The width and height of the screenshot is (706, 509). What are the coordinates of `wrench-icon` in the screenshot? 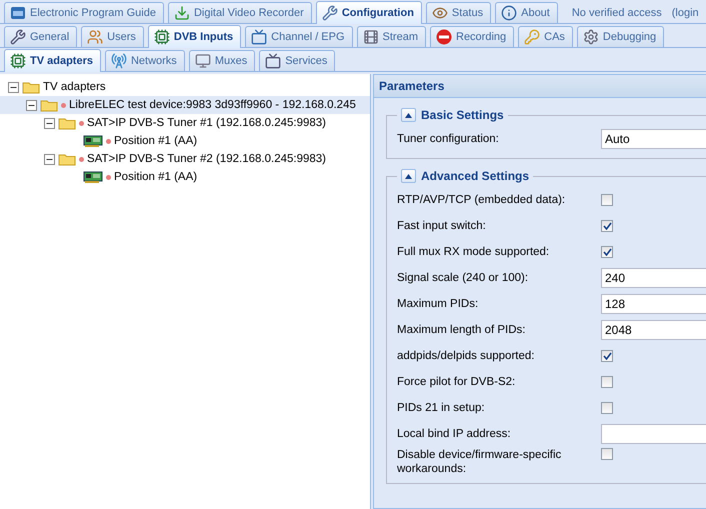 It's located at (330, 13).